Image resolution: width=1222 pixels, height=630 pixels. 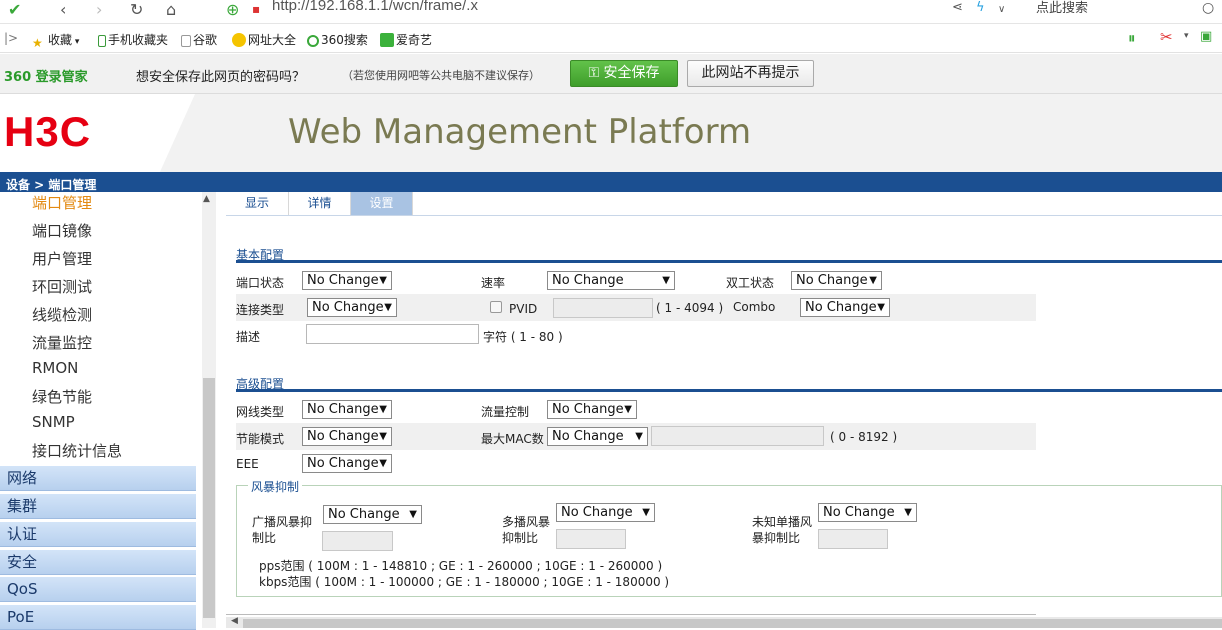 I want to click on sidebar-item-port-mirror: 端口镜像, so click(x=62, y=230).